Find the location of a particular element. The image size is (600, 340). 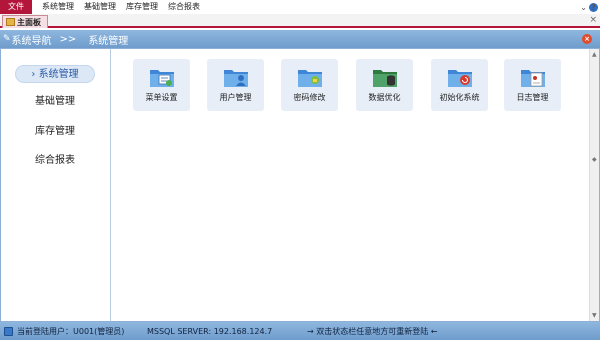

tab-main-panel: 主面板 is located at coordinates (25, 21).